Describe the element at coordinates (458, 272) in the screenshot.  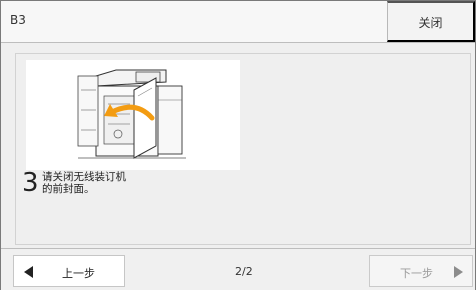
I see `triangle-right-icon` at that location.